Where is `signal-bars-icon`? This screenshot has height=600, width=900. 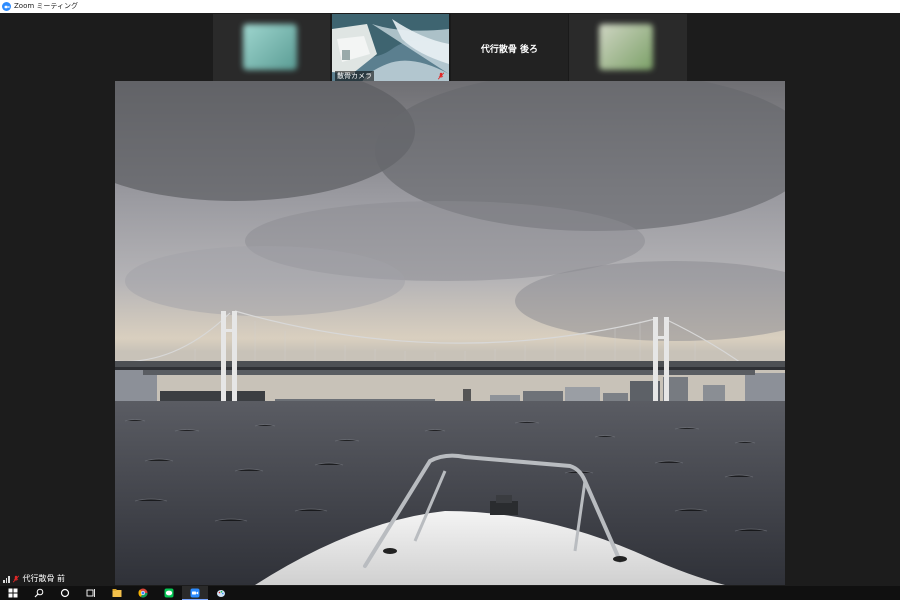
signal-bars-icon is located at coordinates (6, 579).